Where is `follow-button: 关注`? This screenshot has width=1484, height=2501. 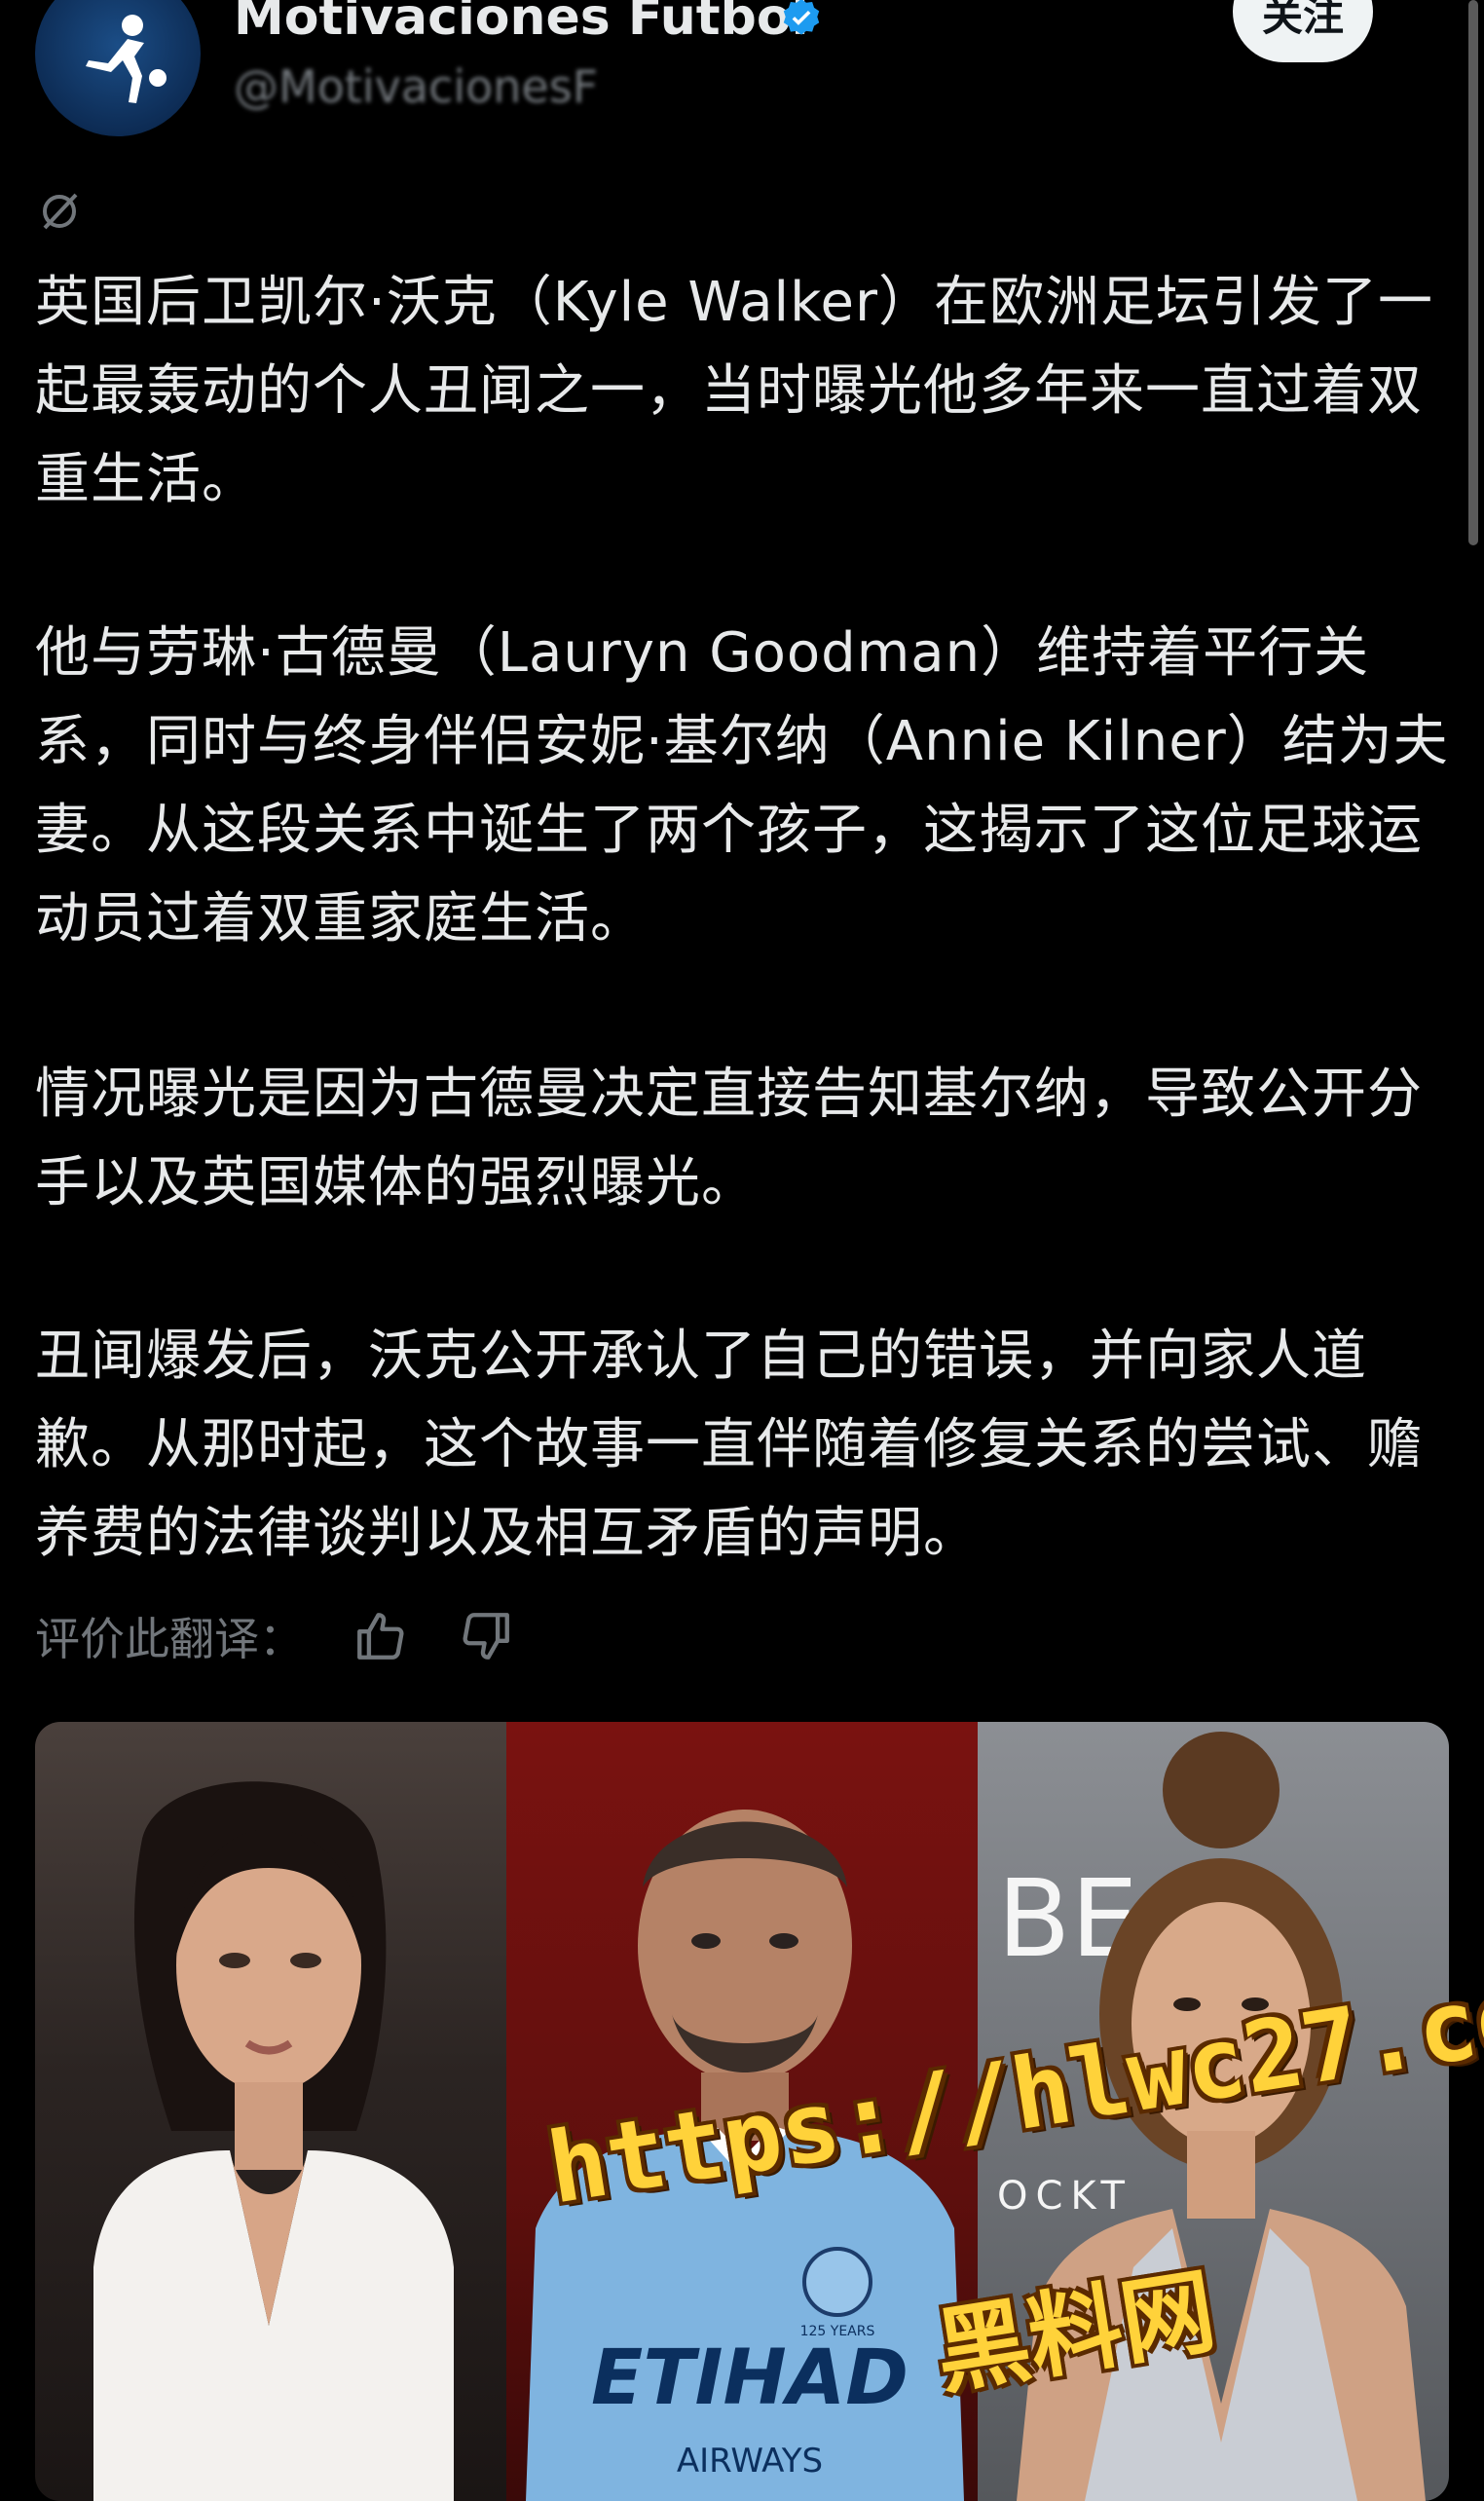
follow-button: 关注 is located at coordinates (1303, 31).